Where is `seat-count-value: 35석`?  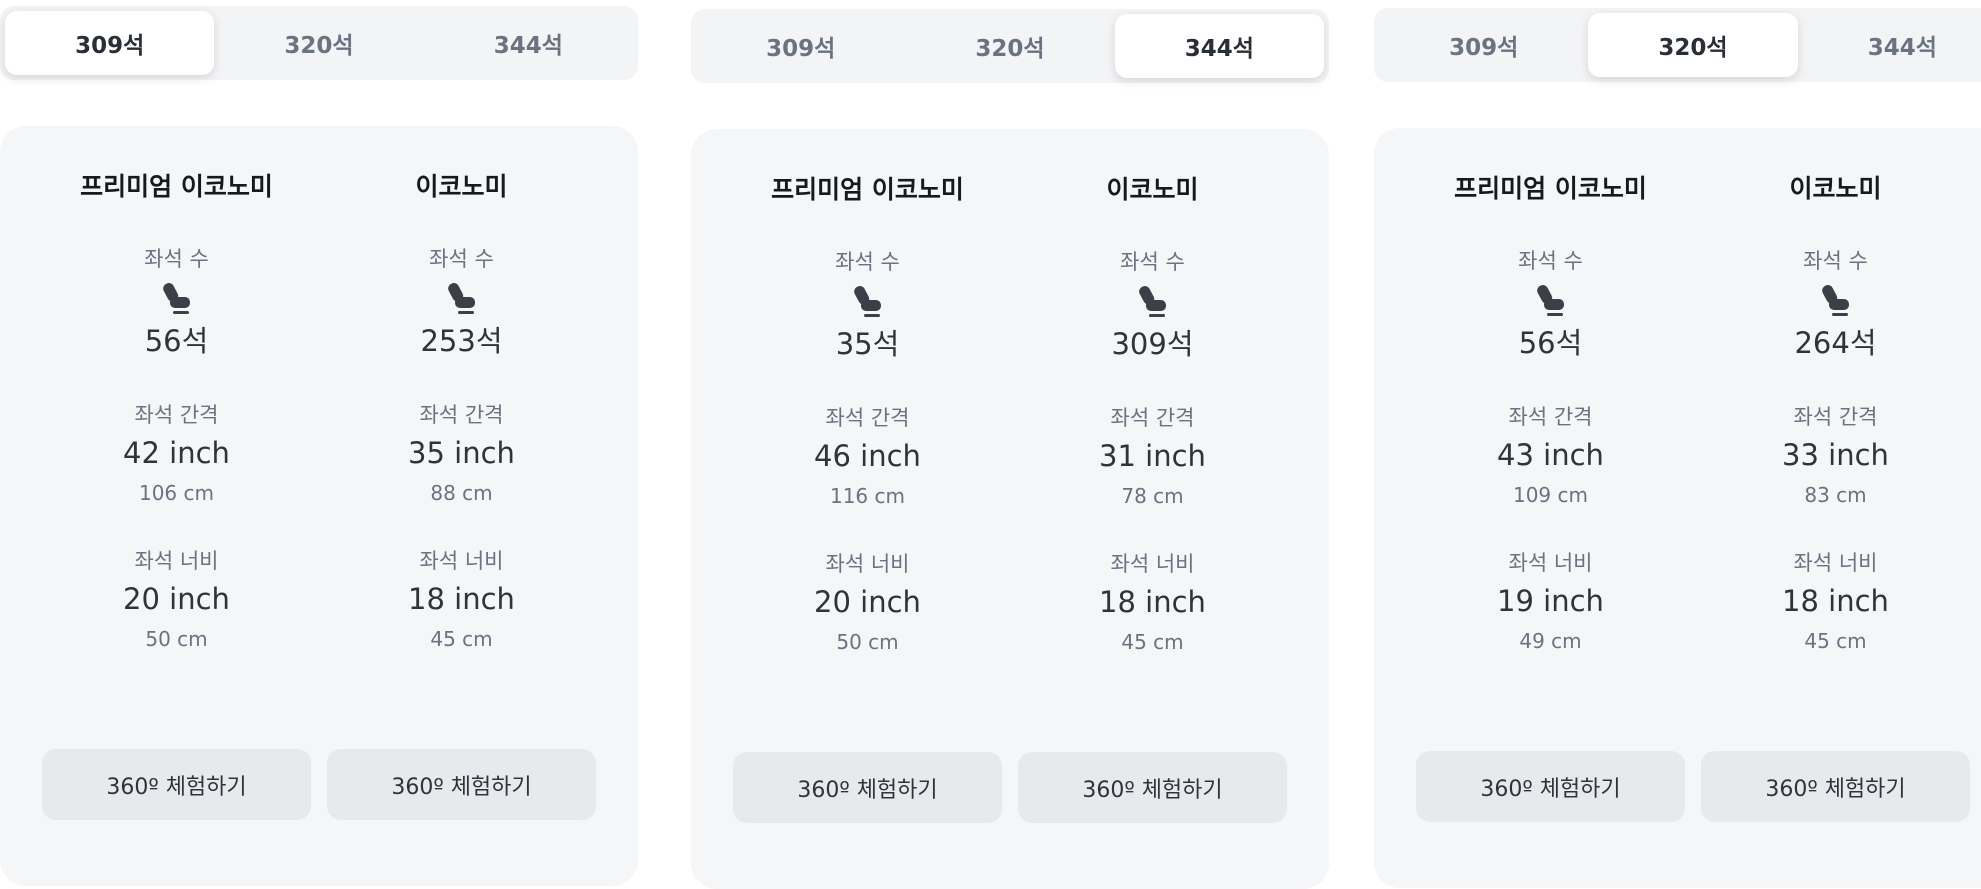
seat-count-value: 35석 is located at coordinates (867, 344).